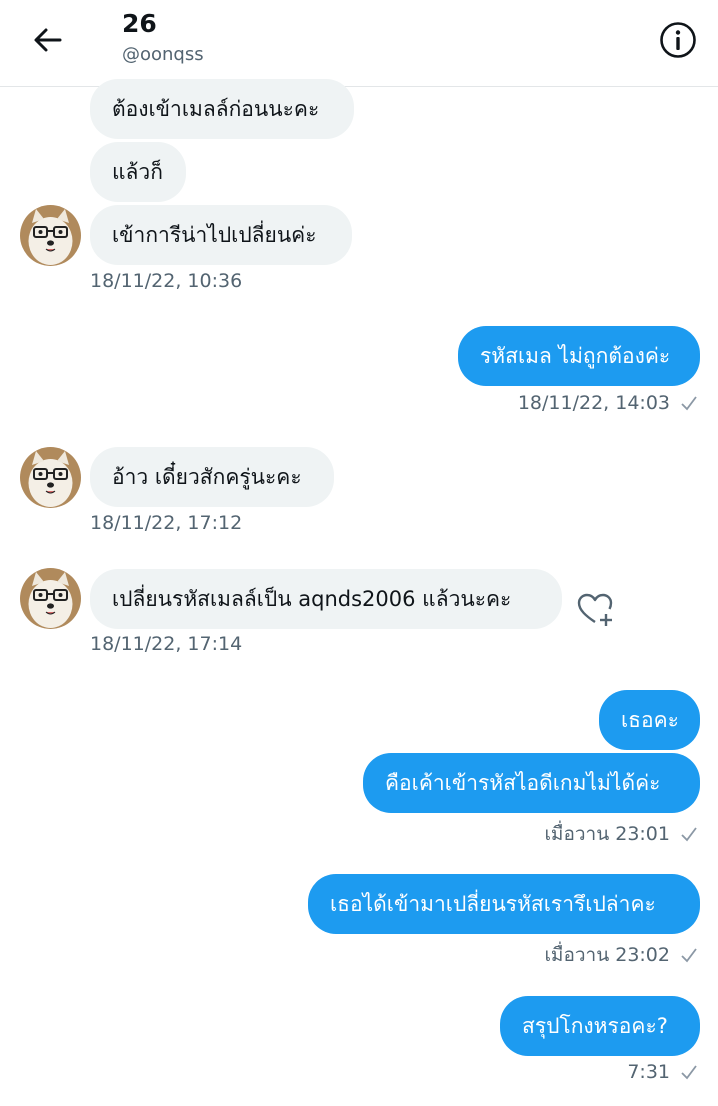  I want to click on message-text: เข้าการีน่าไปเปลี่ยนค่ะ, so click(214, 234).